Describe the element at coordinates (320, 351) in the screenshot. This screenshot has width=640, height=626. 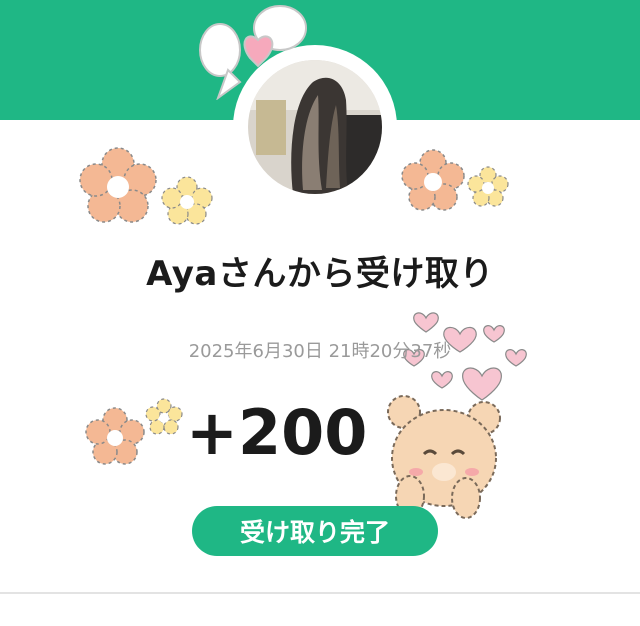
I see `receipt-timestamp: 2025年6月30日 21時20分37秒` at that location.